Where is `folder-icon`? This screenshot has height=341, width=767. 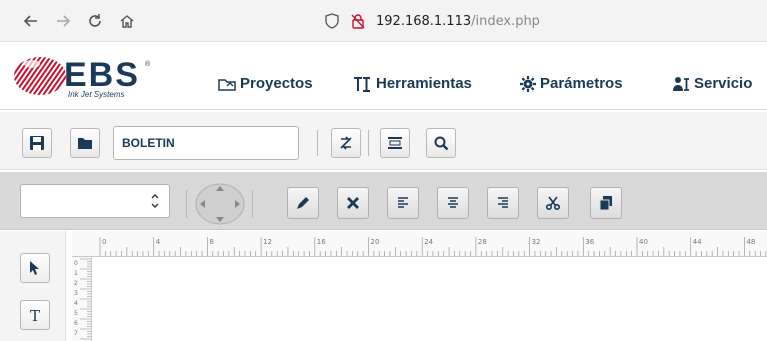 folder-icon is located at coordinates (85, 143).